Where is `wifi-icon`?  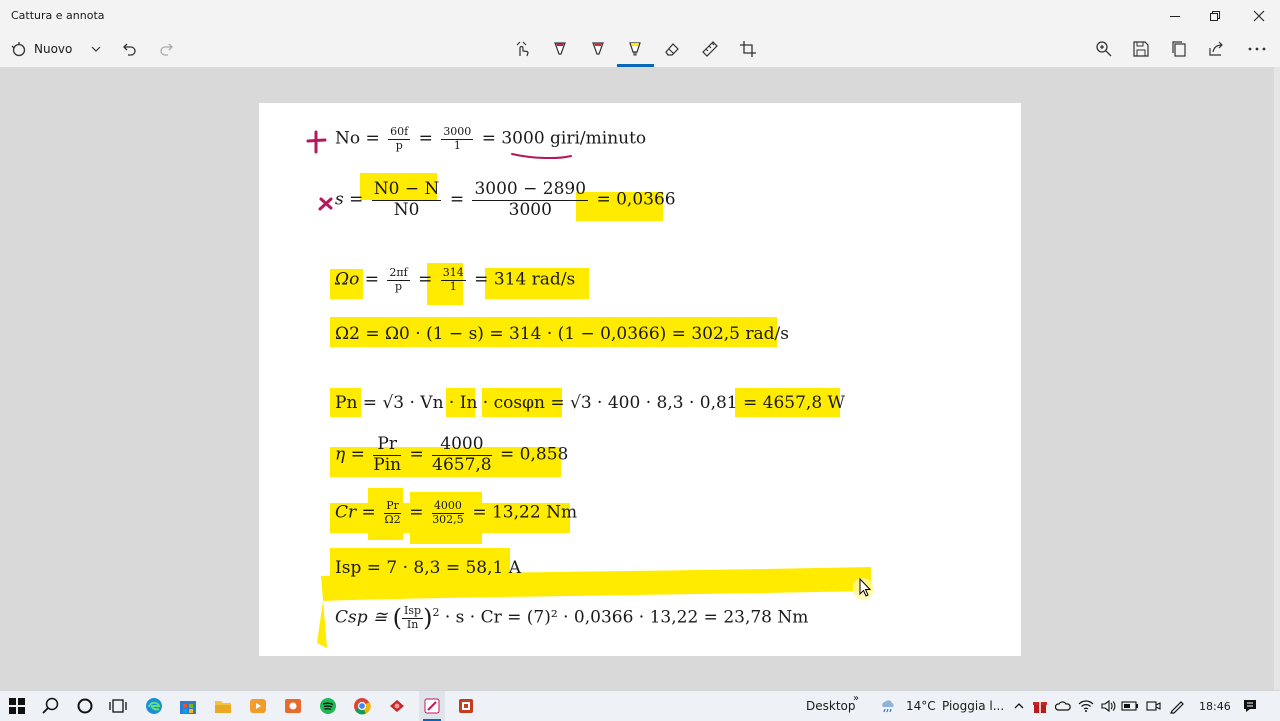 wifi-icon is located at coordinates (1086, 706).